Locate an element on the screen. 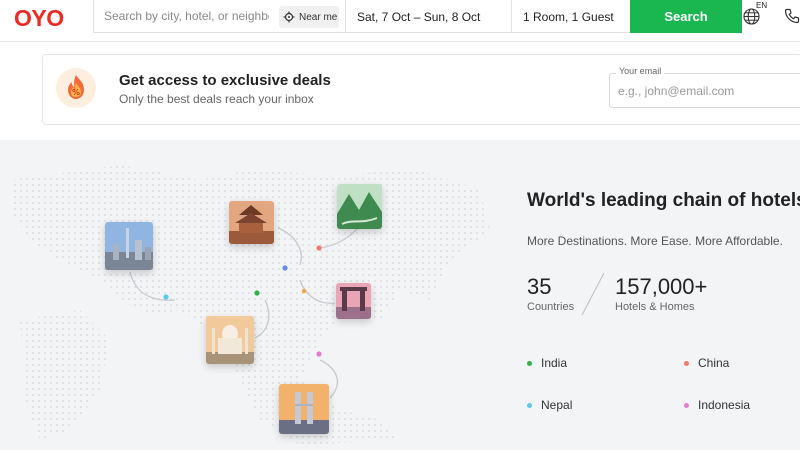 The width and height of the screenshot is (800, 450). email-field: Your email is located at coordinates (704, 87).